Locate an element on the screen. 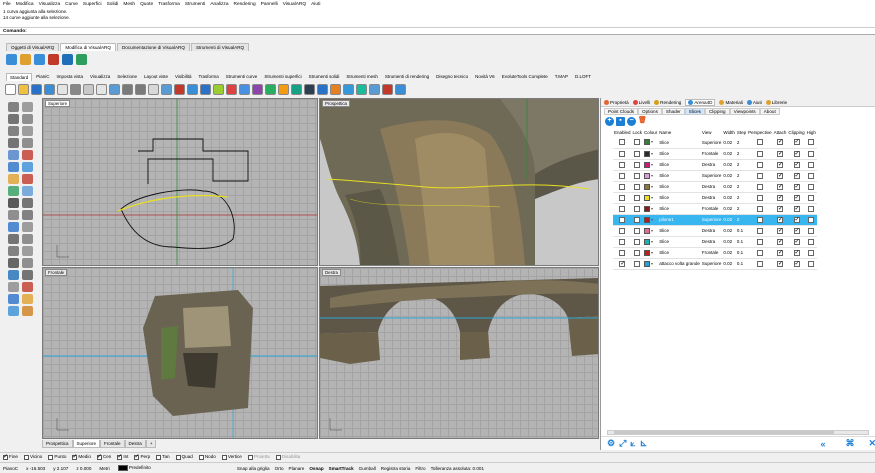 The width and height of the screenshot is (875, 473). osnap-int: Int is located at coordinates (122, 456).